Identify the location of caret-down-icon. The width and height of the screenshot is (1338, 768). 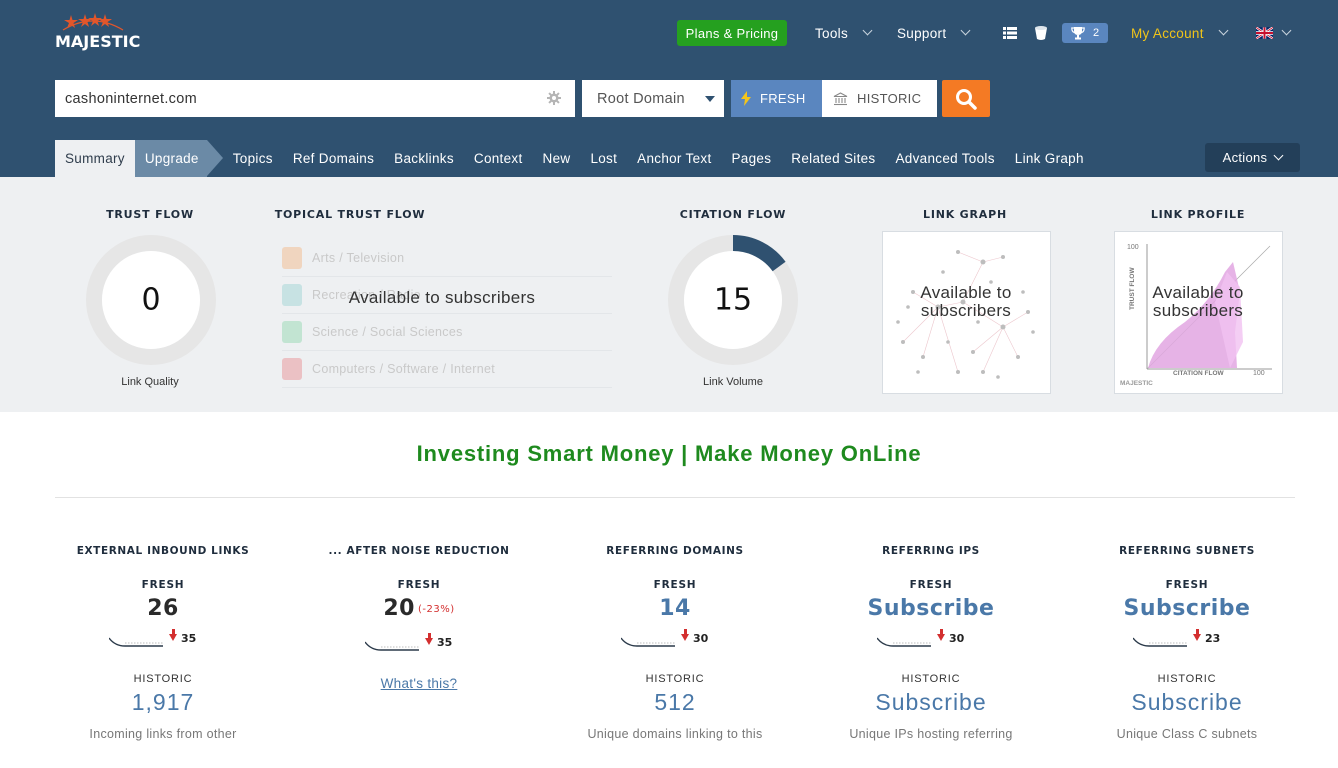
(710, 99).